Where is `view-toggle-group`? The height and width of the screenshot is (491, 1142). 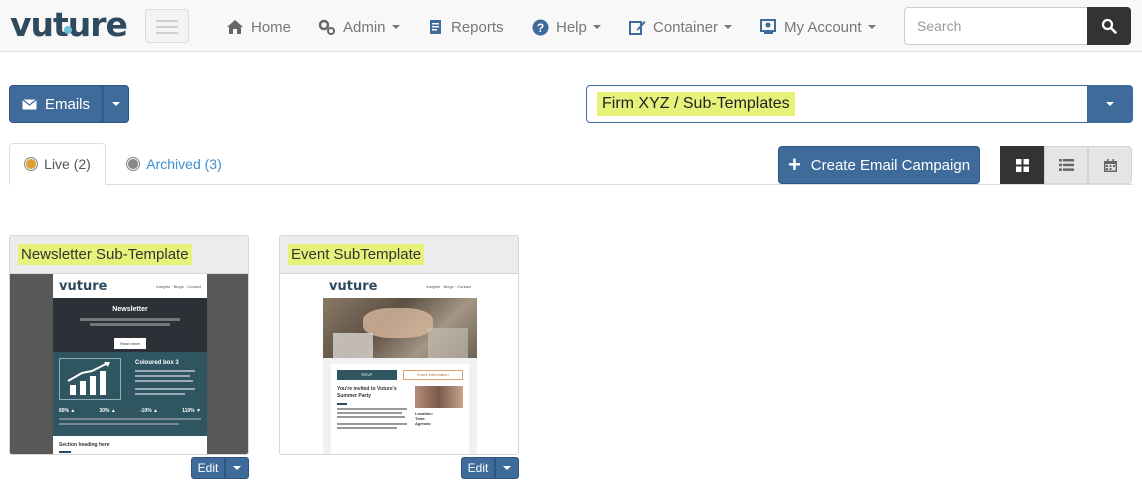
view-toggle-group is located at coordinates (1066, 165).